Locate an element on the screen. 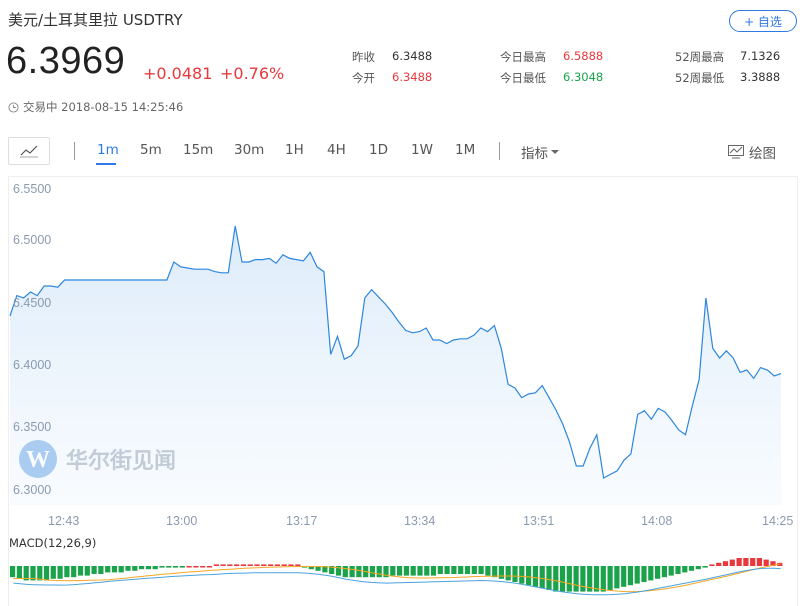 Image resolution: width=808 pixels, height=606 pixels. svg-text: W is located at coordinates (38, 460).